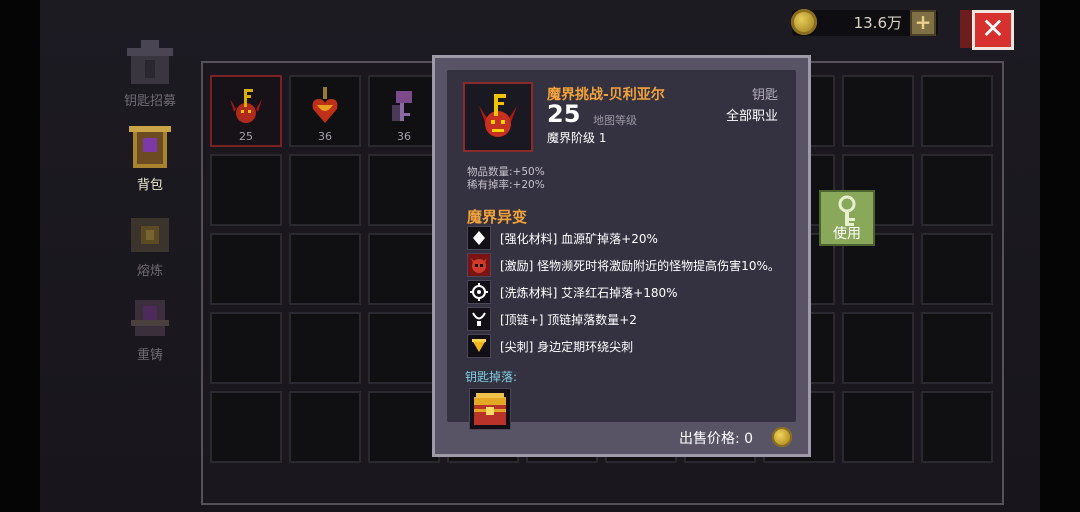 This screenshot has height=512, width=1080. Describe the element at coordinates (804, 22) in the screenshot. I see `gold-coin-icon` at that location.